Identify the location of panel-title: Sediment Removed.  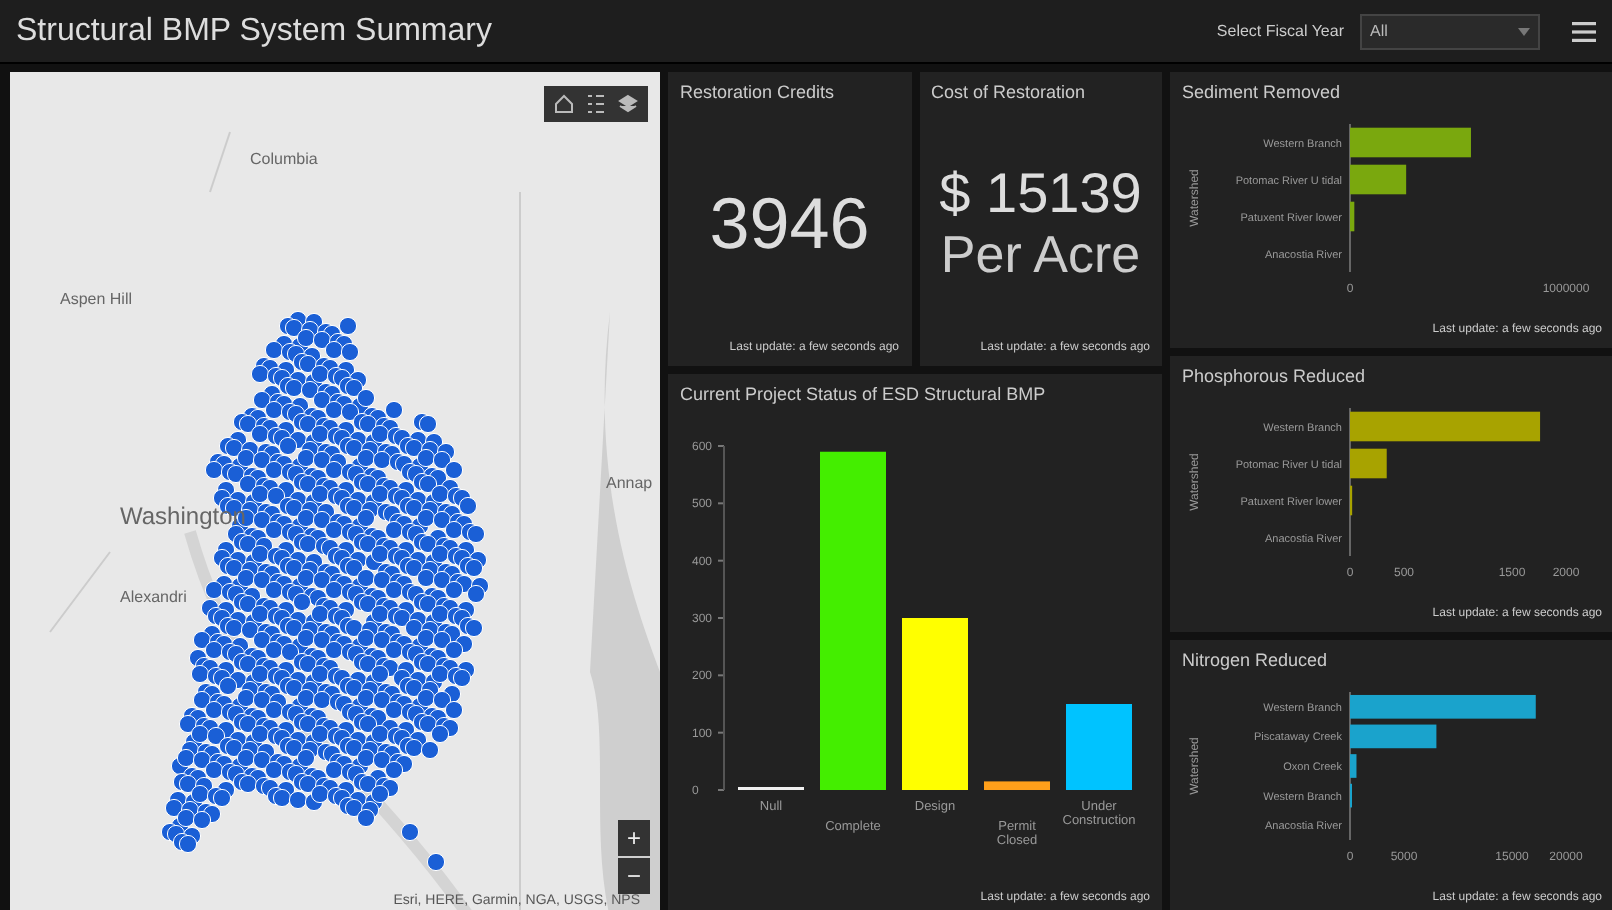
(1262, 93).